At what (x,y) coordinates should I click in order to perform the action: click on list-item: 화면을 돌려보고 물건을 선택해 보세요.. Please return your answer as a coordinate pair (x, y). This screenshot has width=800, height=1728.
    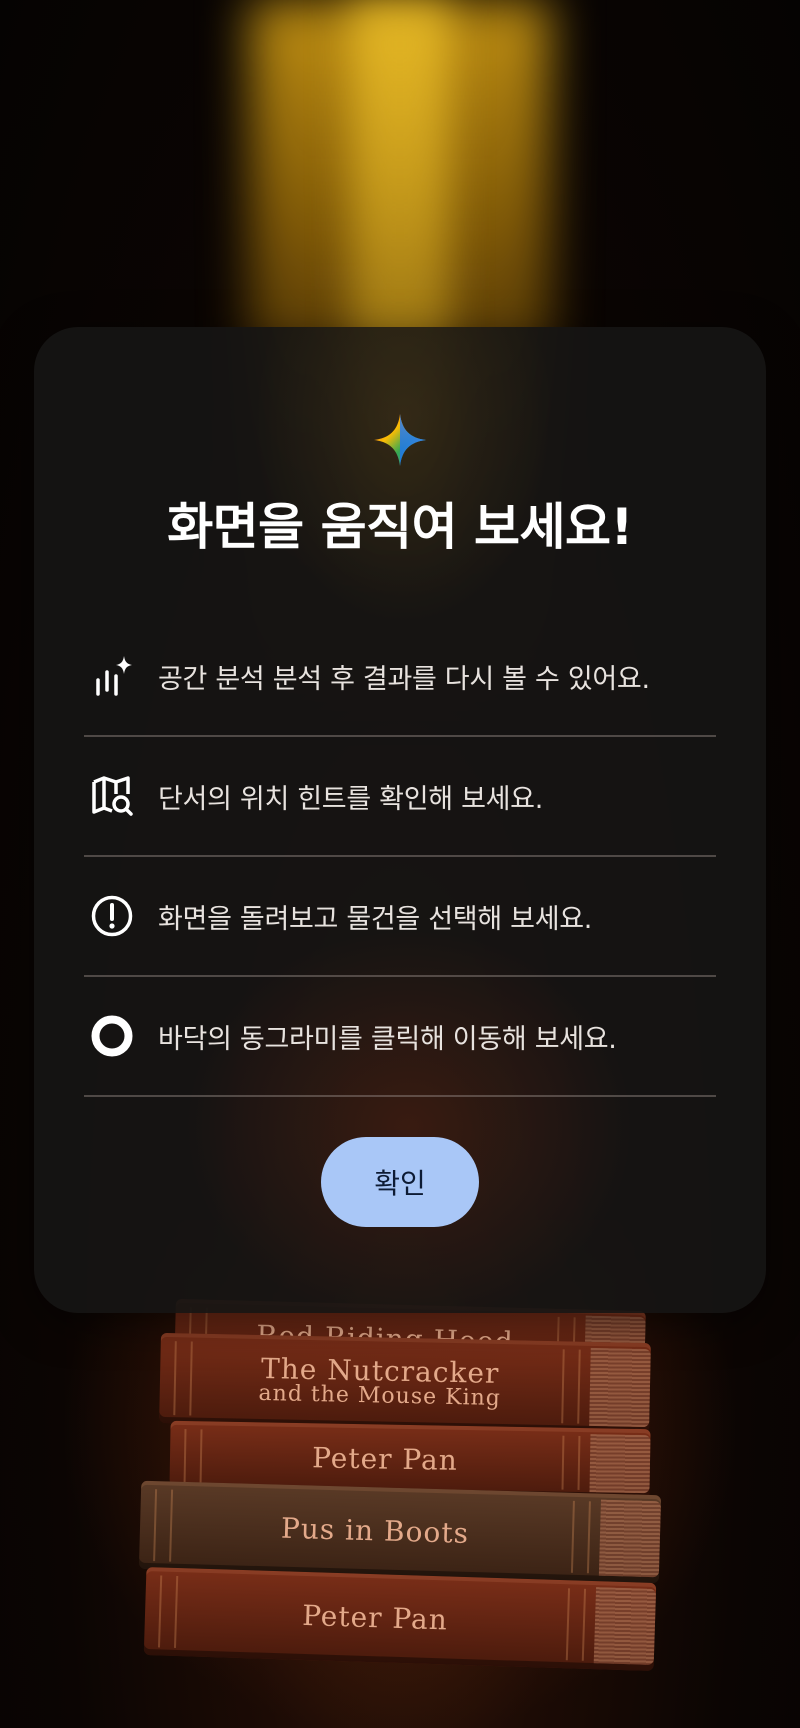
    Looking at the image, I should click on (400, 917).